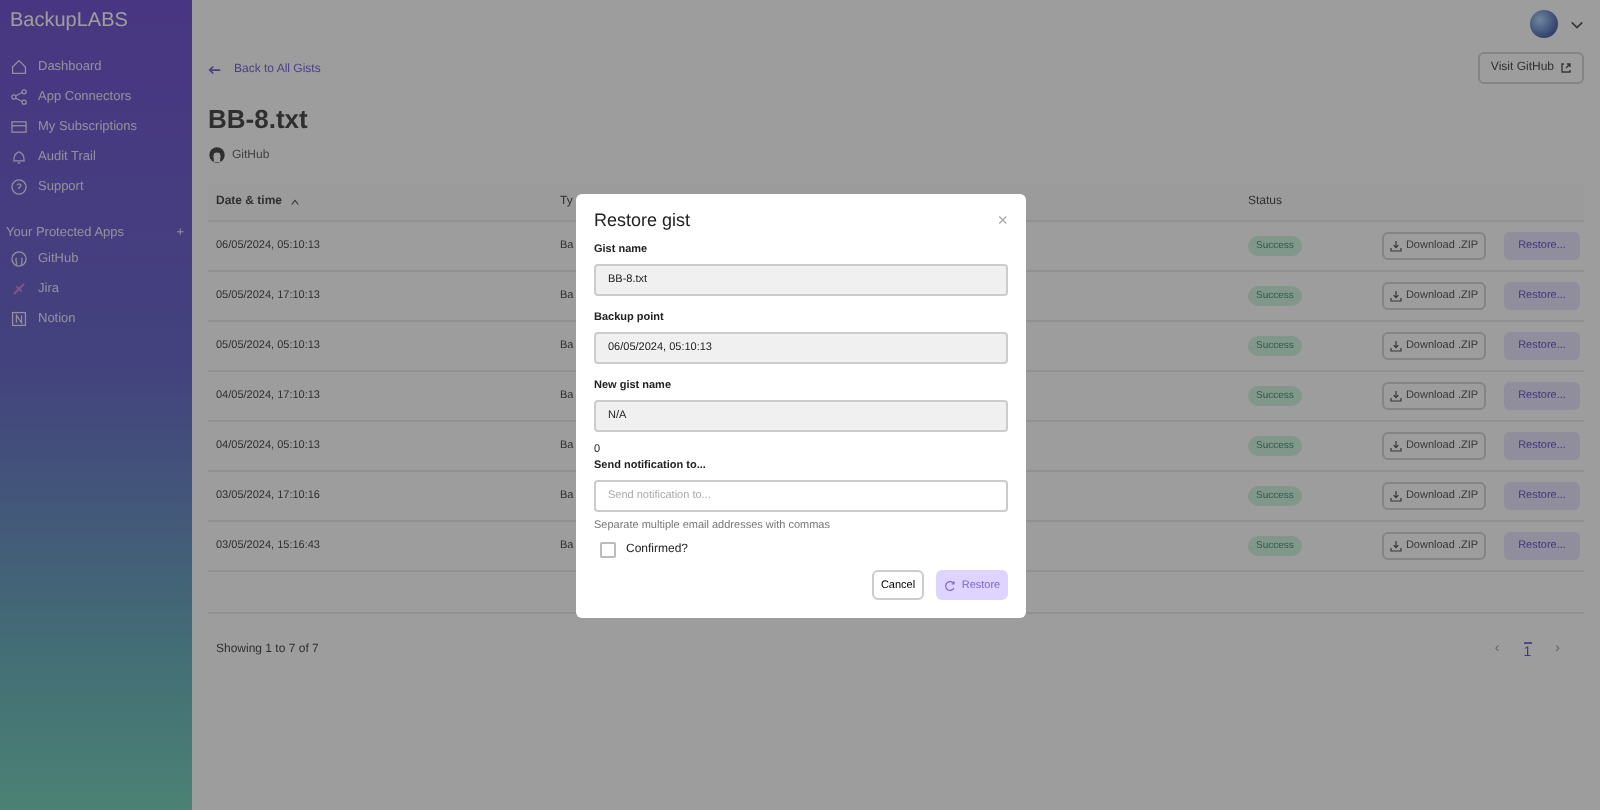  I want to click on close-button: ×, so click(1002, 220).